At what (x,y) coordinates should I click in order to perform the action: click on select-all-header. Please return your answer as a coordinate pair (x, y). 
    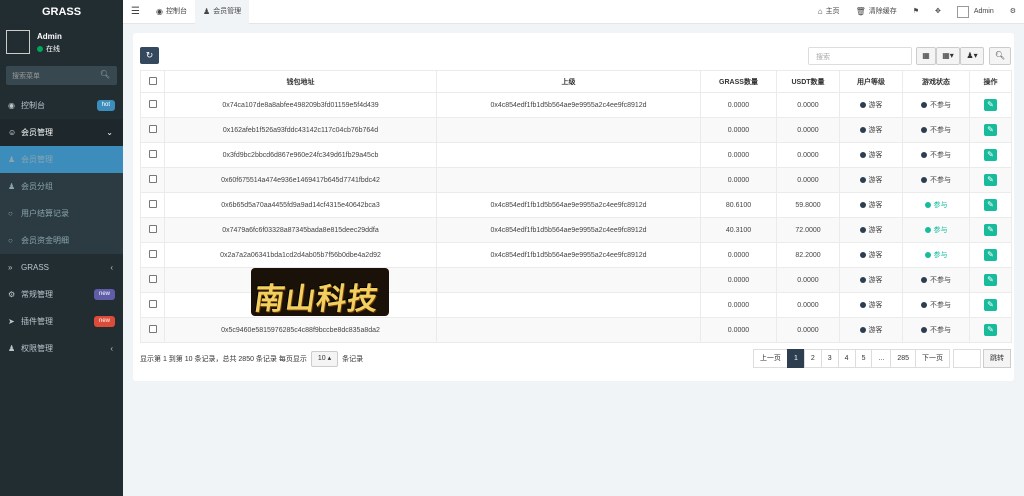
    Looking at the image, I should click on (152, 81).